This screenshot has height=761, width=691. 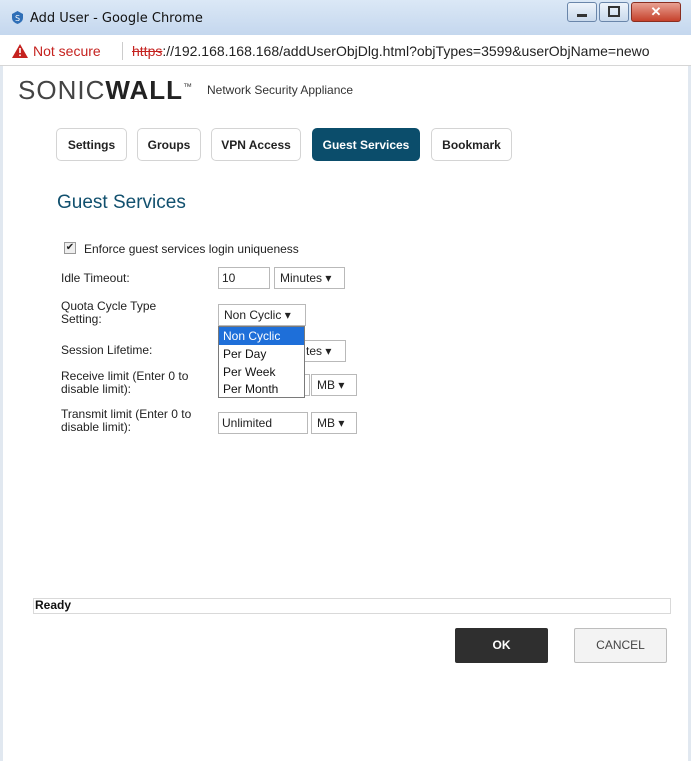 I want to click on session-lifetime-unit-select: tes ▾, so click(x=323, y=351).